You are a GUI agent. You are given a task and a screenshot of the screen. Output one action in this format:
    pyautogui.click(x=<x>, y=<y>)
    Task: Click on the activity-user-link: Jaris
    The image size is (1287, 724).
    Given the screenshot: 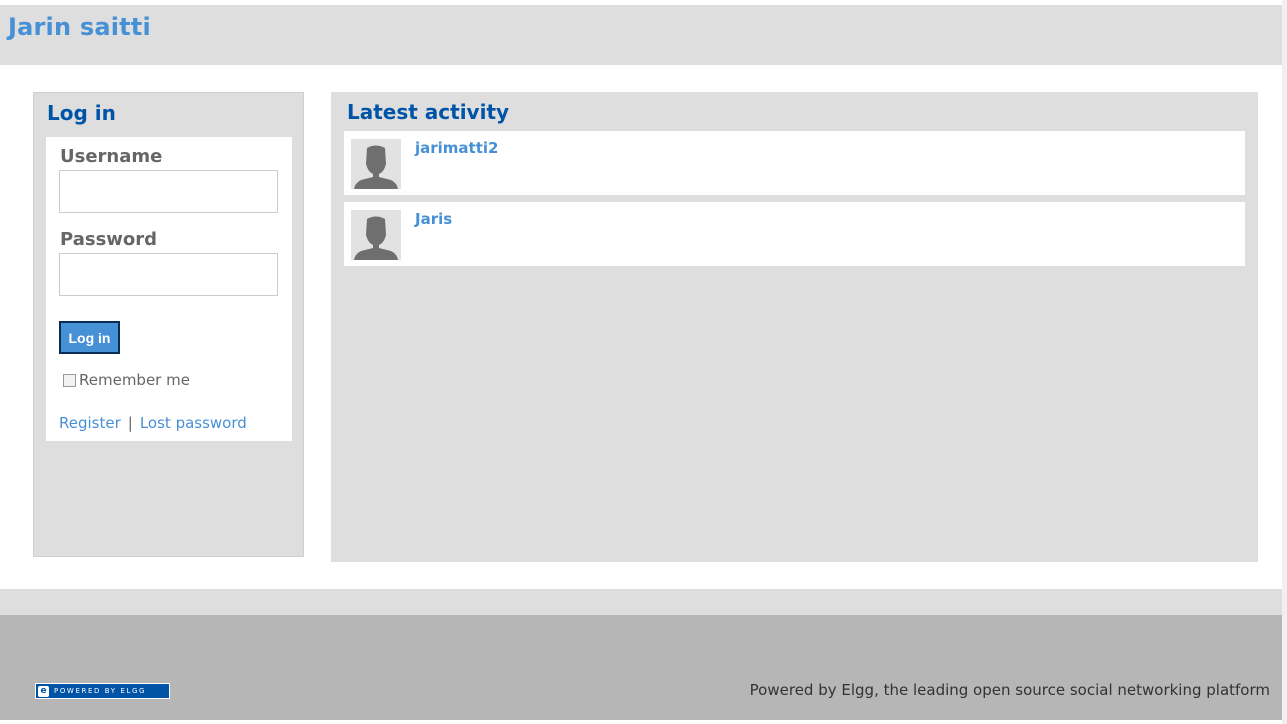 What is the action you would take?
    pyautogui.click(x=433, y=219)
    